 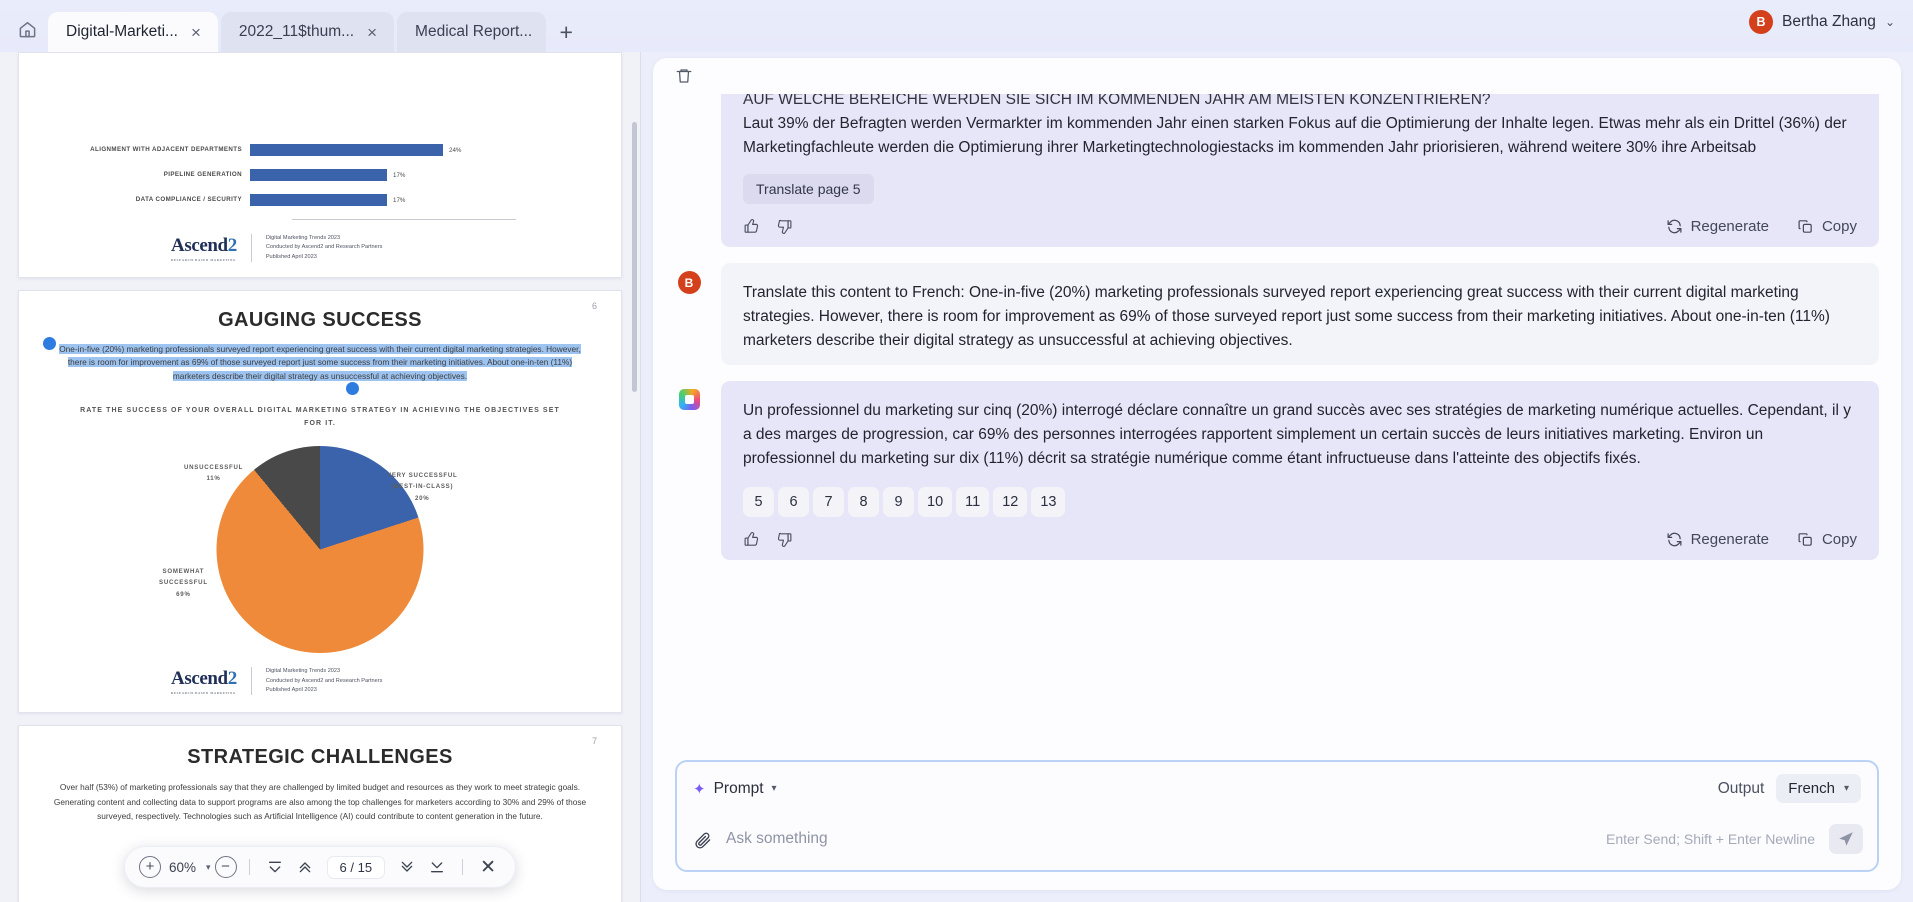 I want to click on prev-page-icon, so click(x=305, y=867).